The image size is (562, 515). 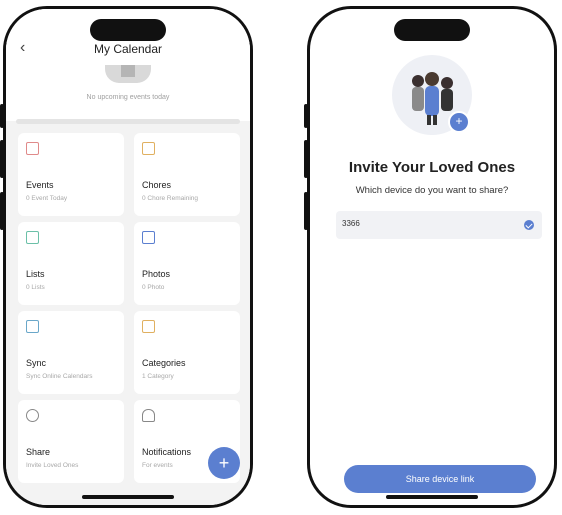 I want to click on card-subtitle: 1 Category, so click(x=158, y=376).